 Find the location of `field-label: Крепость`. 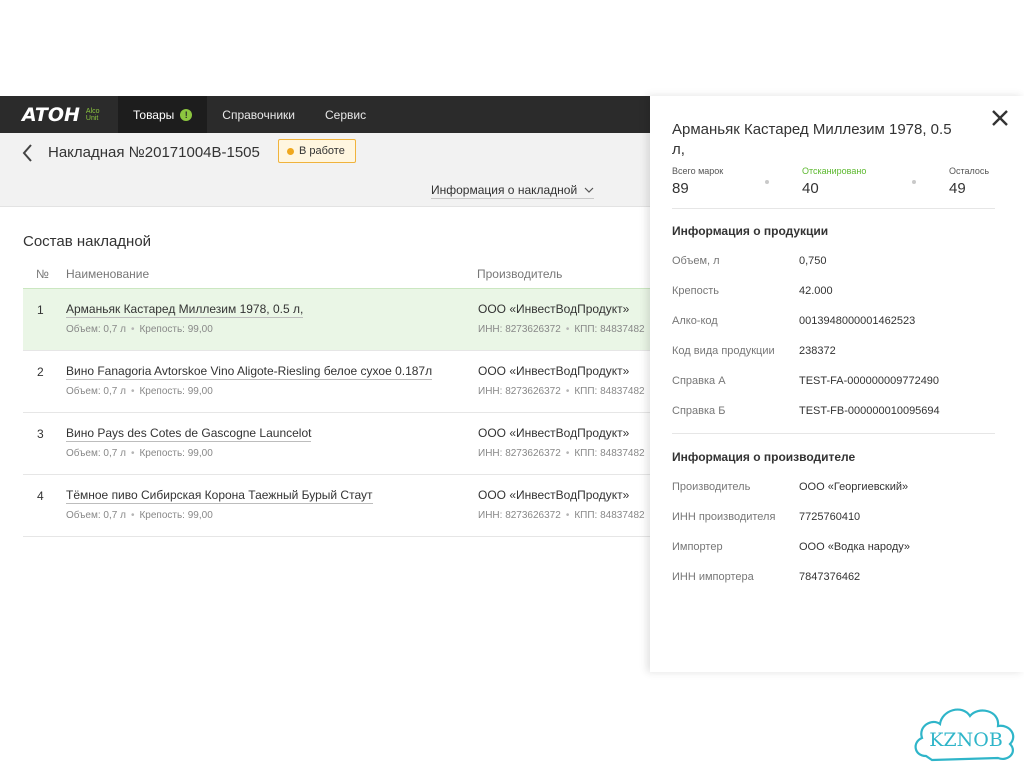

field-label: Крепость is located at coordinates (695, 291).